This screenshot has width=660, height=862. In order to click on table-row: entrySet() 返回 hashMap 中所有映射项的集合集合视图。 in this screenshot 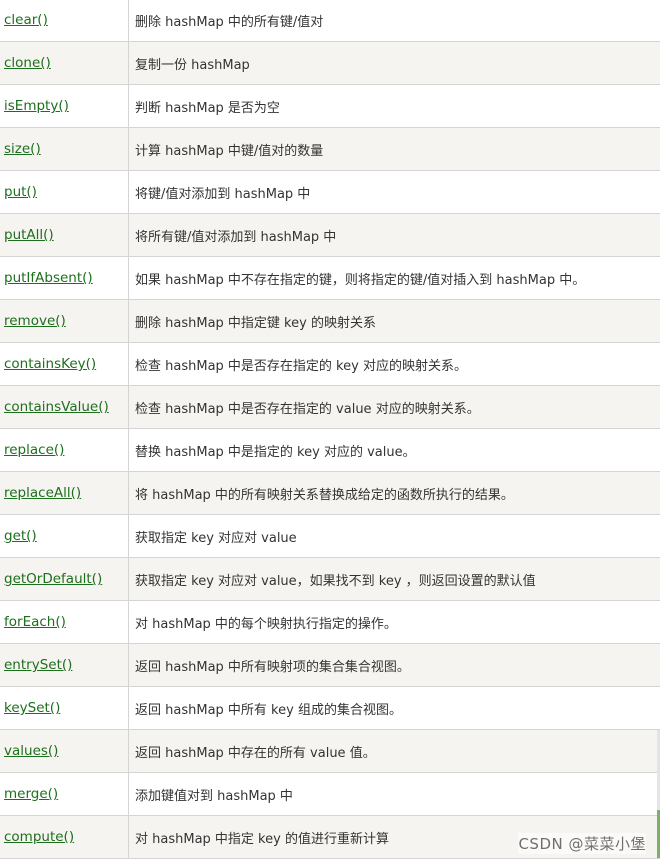, I will do `click(330, 665)`.